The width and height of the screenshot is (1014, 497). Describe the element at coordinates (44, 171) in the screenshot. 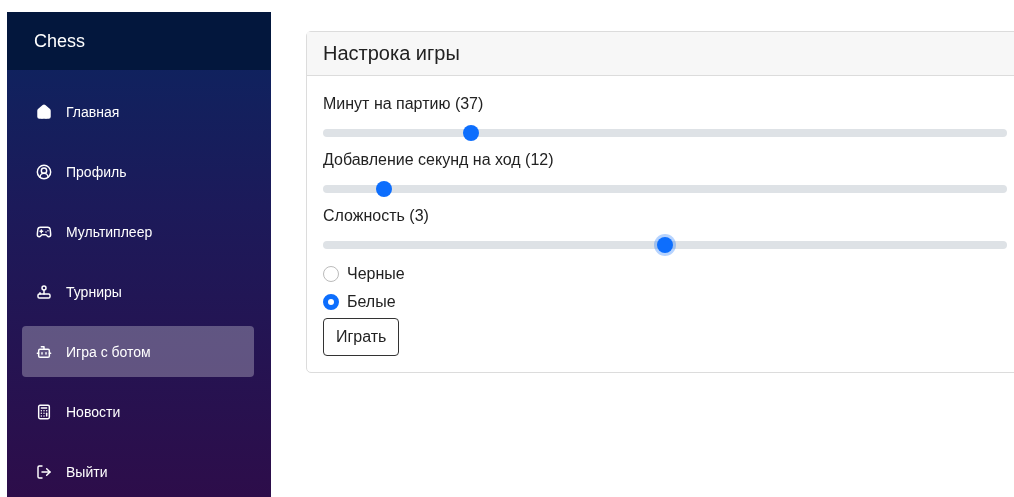

I see `user-icon` at that location.